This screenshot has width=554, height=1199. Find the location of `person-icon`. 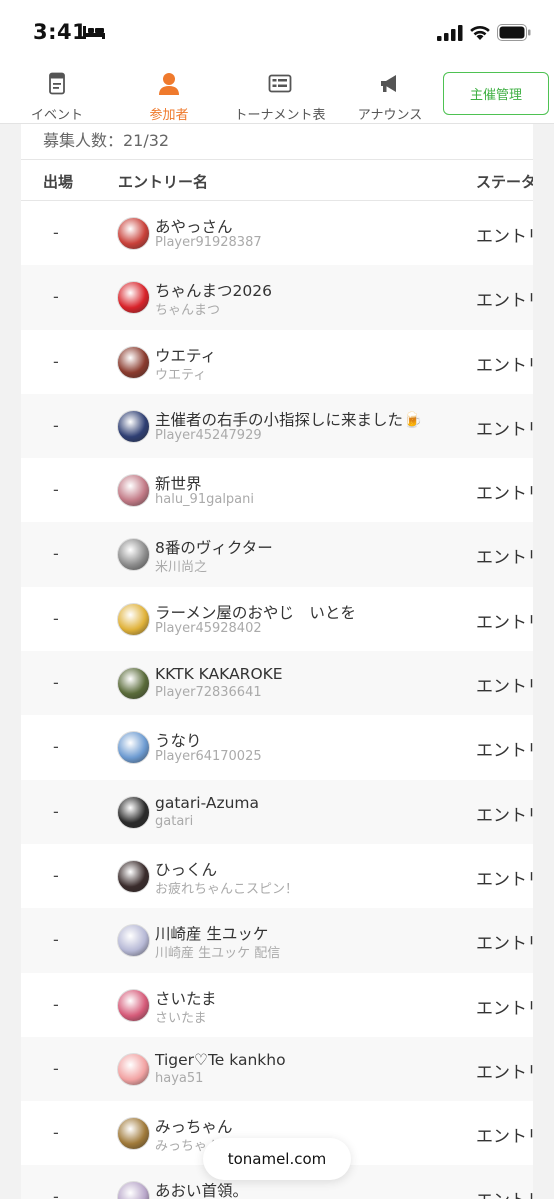

person-icon is located at coordinates (169, 84).